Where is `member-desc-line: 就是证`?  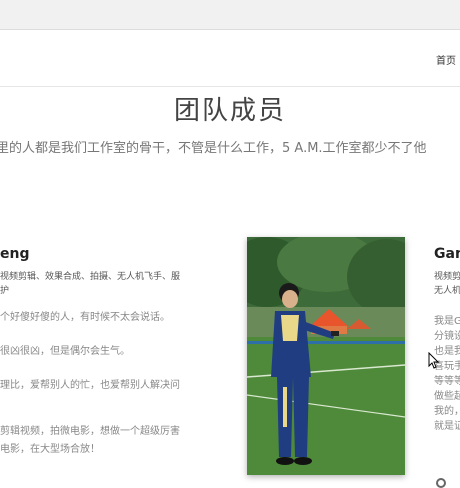
member-desc-line: 就是证 is located at coordinates (447, 426).